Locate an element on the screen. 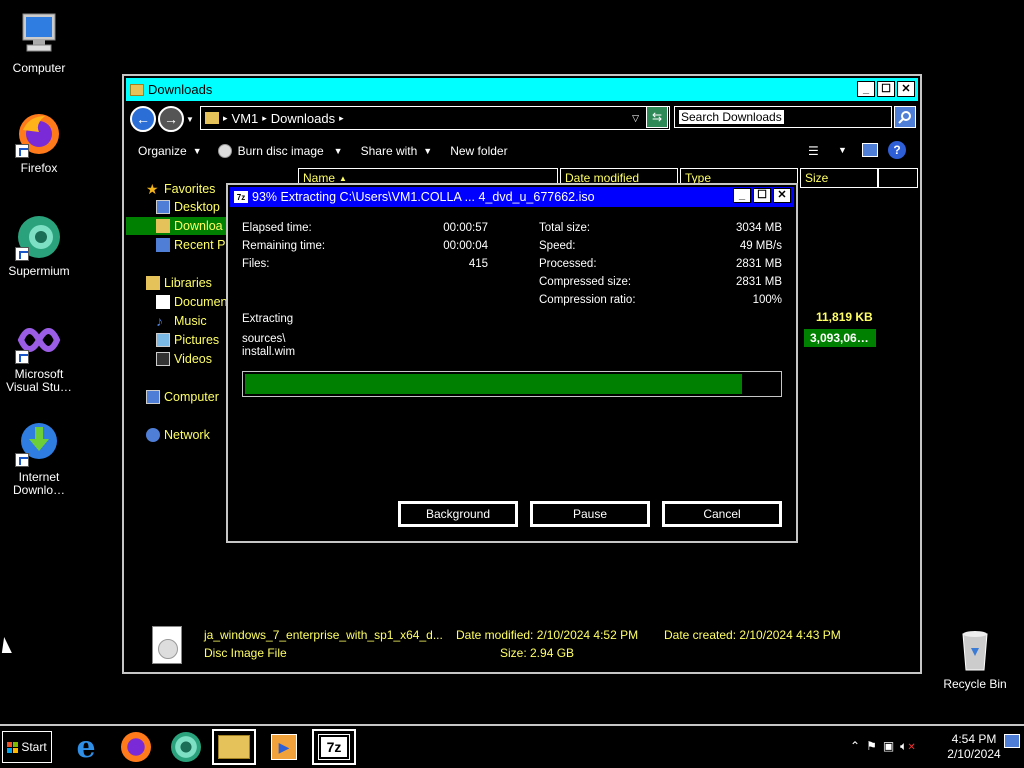 This screenshot has width=1024, height=768. nav-pictures: Pictures is located at coordinates (187, 340).